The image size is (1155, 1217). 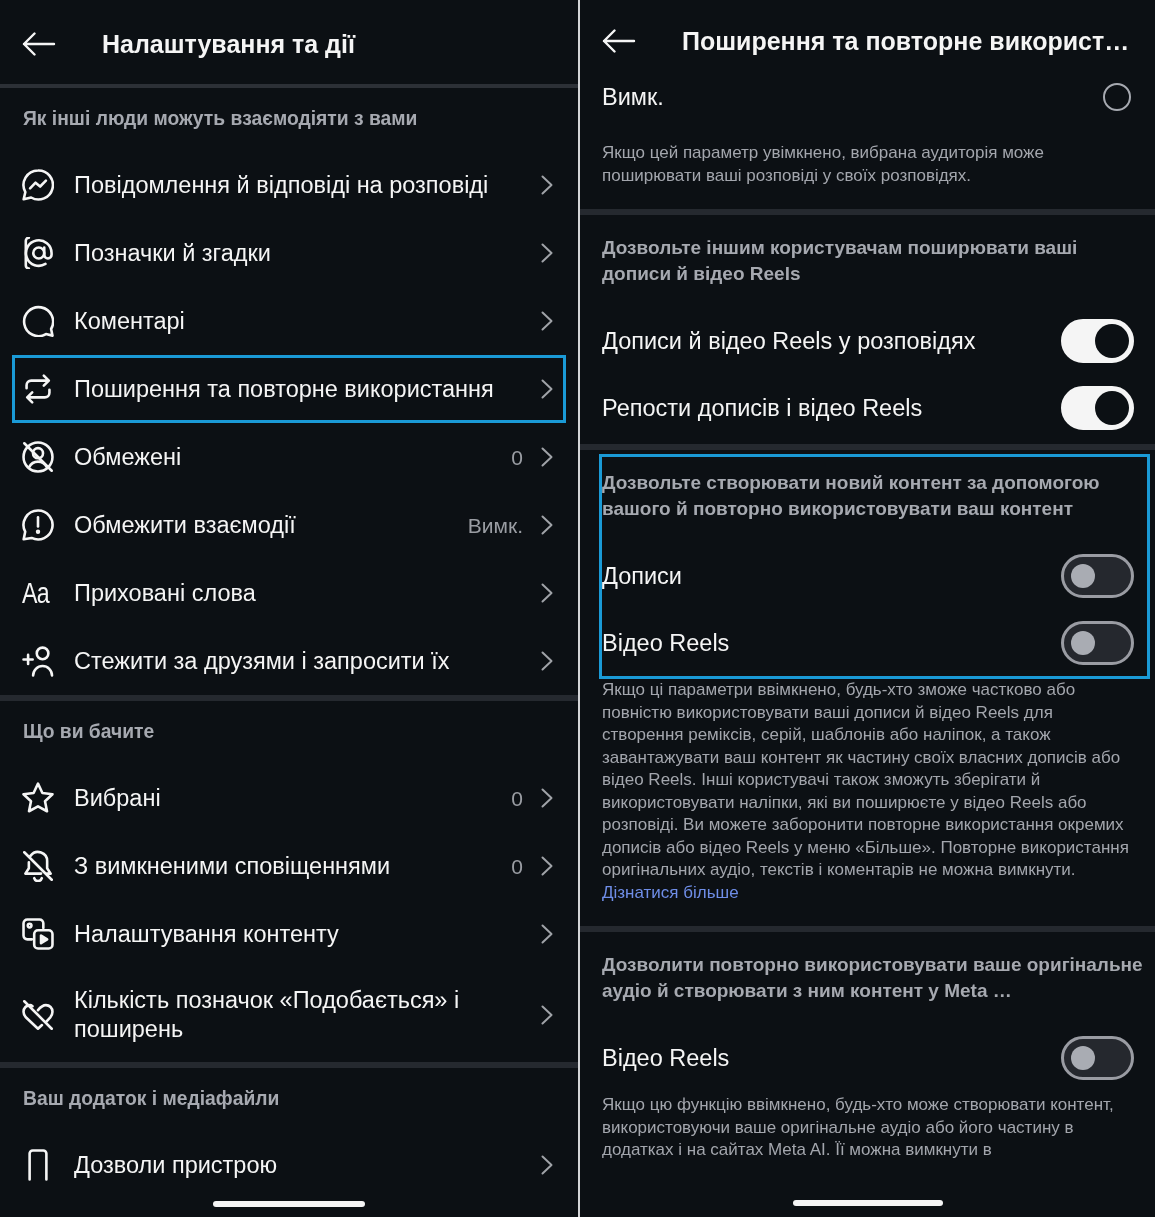 What do you see at coordinates (289, 866) in the screenshot?
I see `settings-item: З вимкненими сповіщеннями 0` at bounding box center [289, 866].